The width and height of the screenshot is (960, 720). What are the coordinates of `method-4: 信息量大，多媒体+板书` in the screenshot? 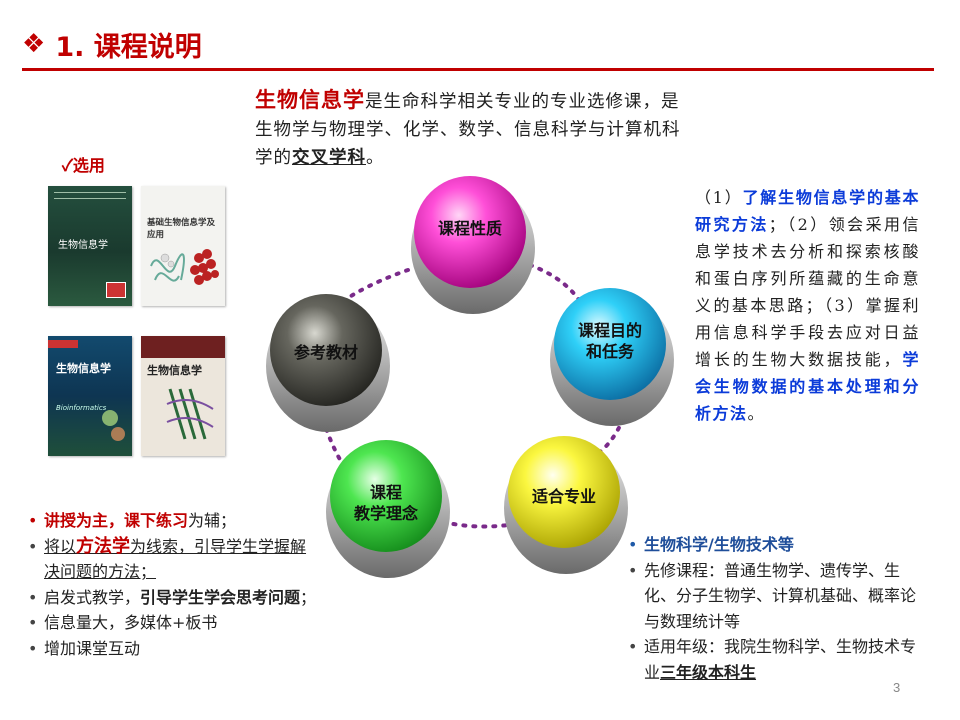 It's located at (131, 622).